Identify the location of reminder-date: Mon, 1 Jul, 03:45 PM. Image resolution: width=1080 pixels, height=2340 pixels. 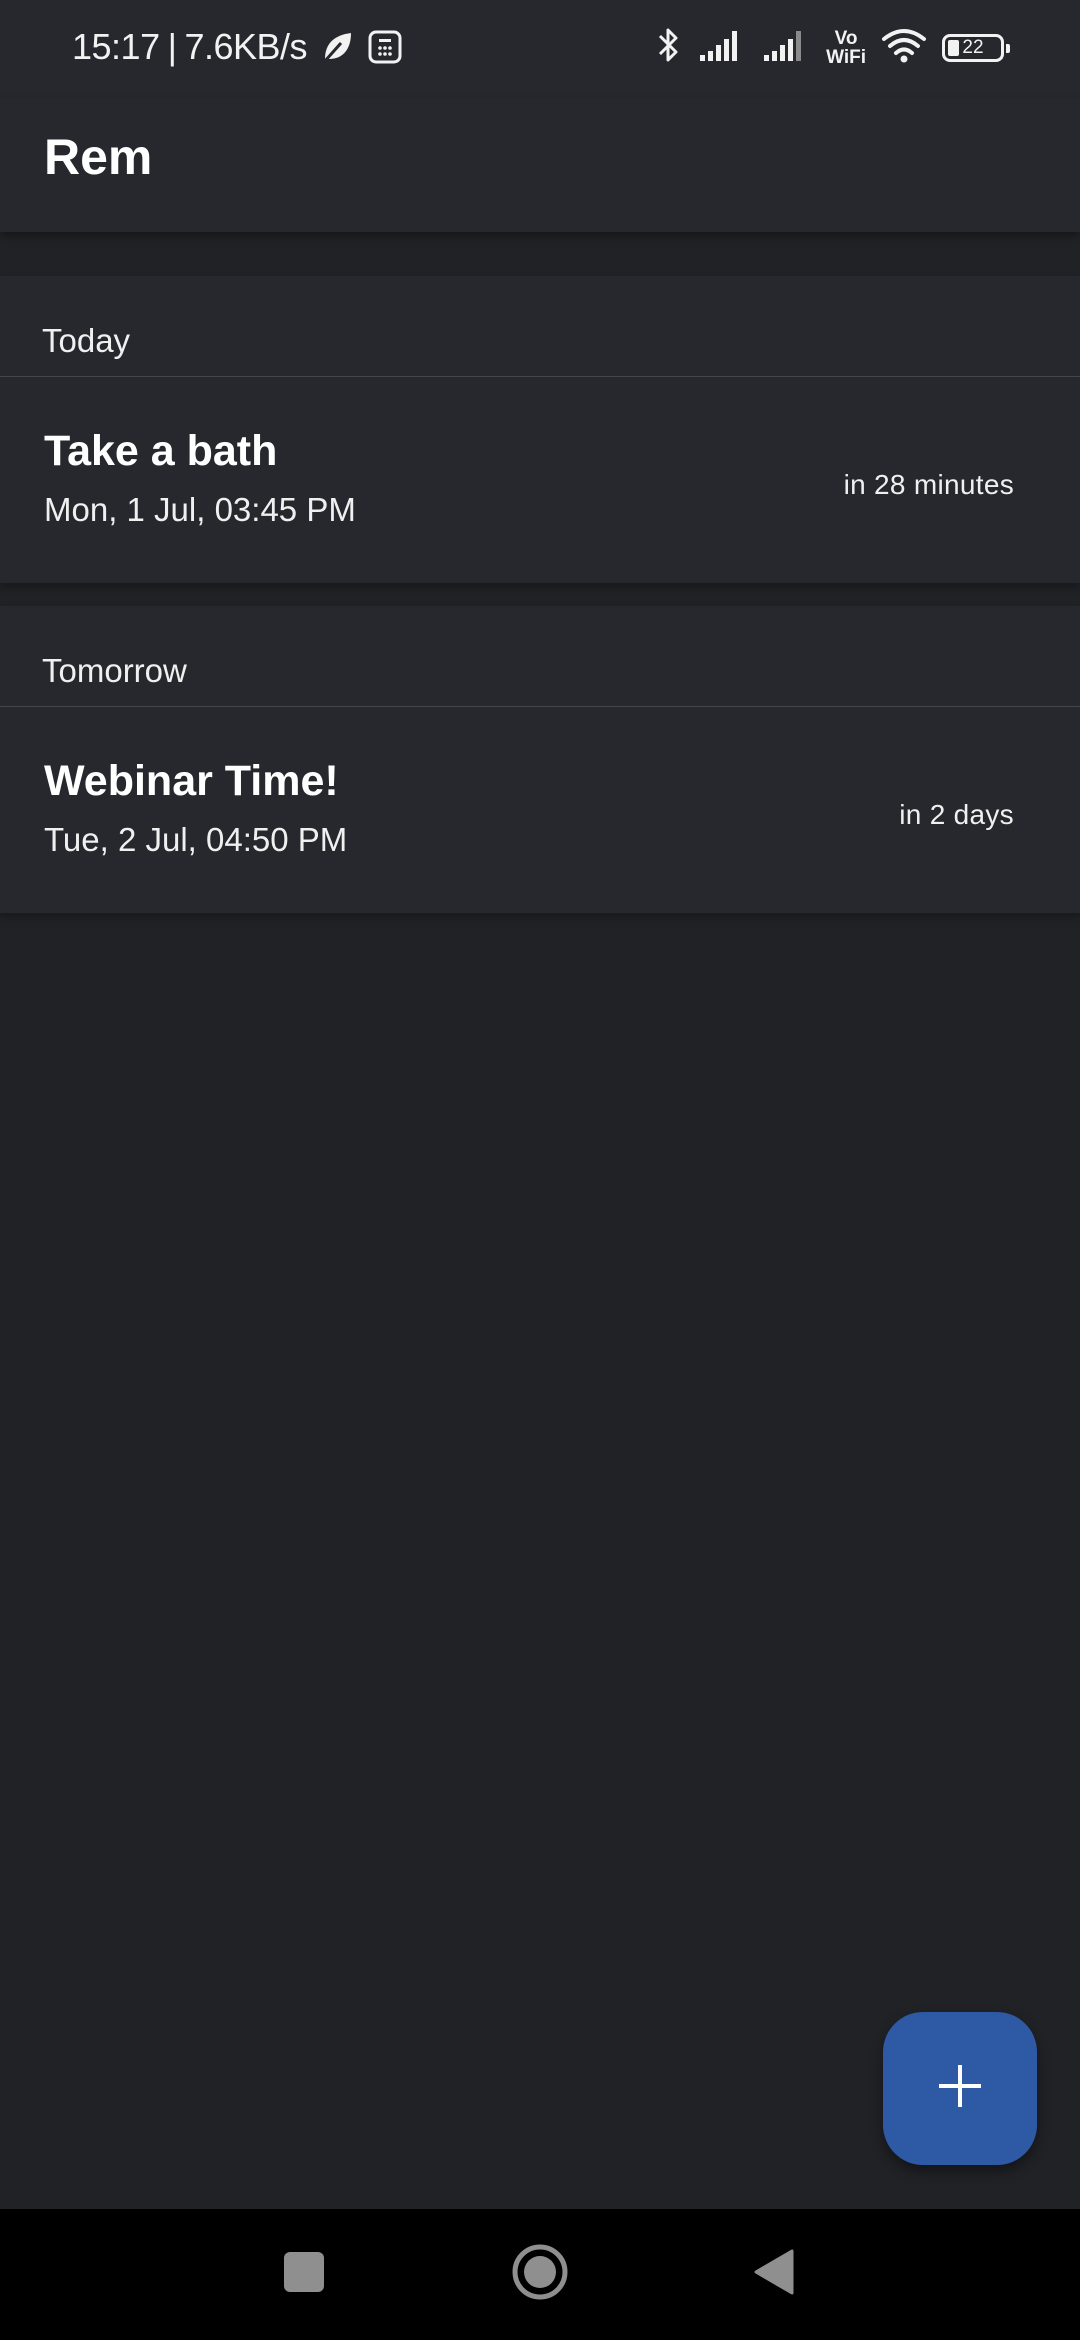
(200, 509).